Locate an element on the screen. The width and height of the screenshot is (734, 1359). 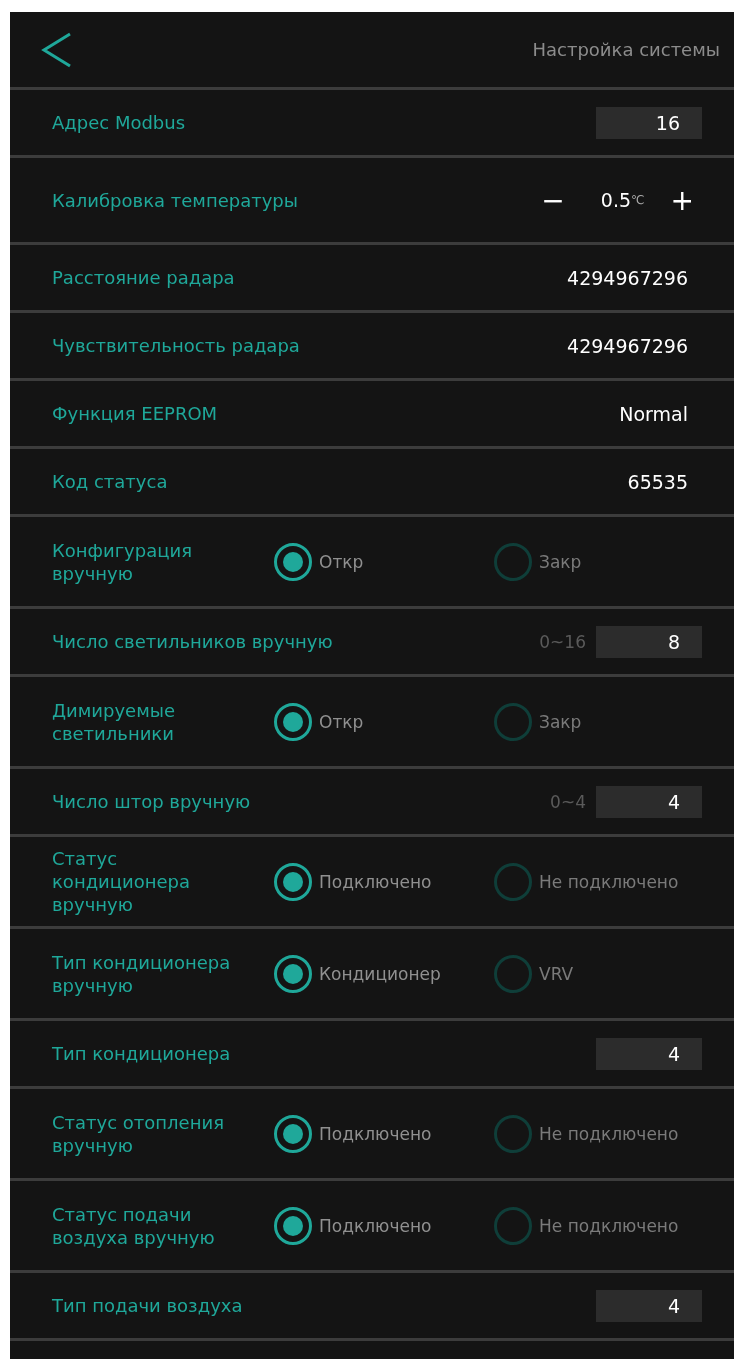
setting-label: Тип кондиционера вручную is located at coordinates (142, 973).